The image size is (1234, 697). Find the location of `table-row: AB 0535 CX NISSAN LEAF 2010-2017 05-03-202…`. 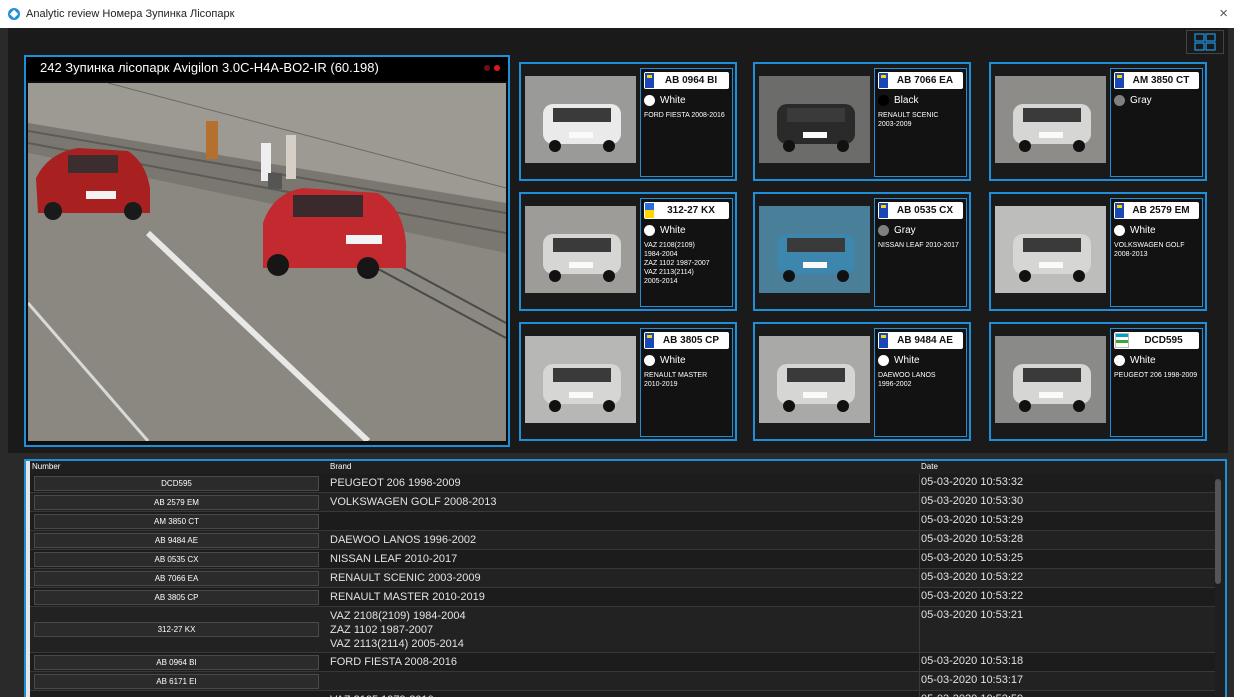

table-row: AB 0535 CX NISSAN LEAF 2010-2017 05-03-202… is located at coordinates (622, 559).